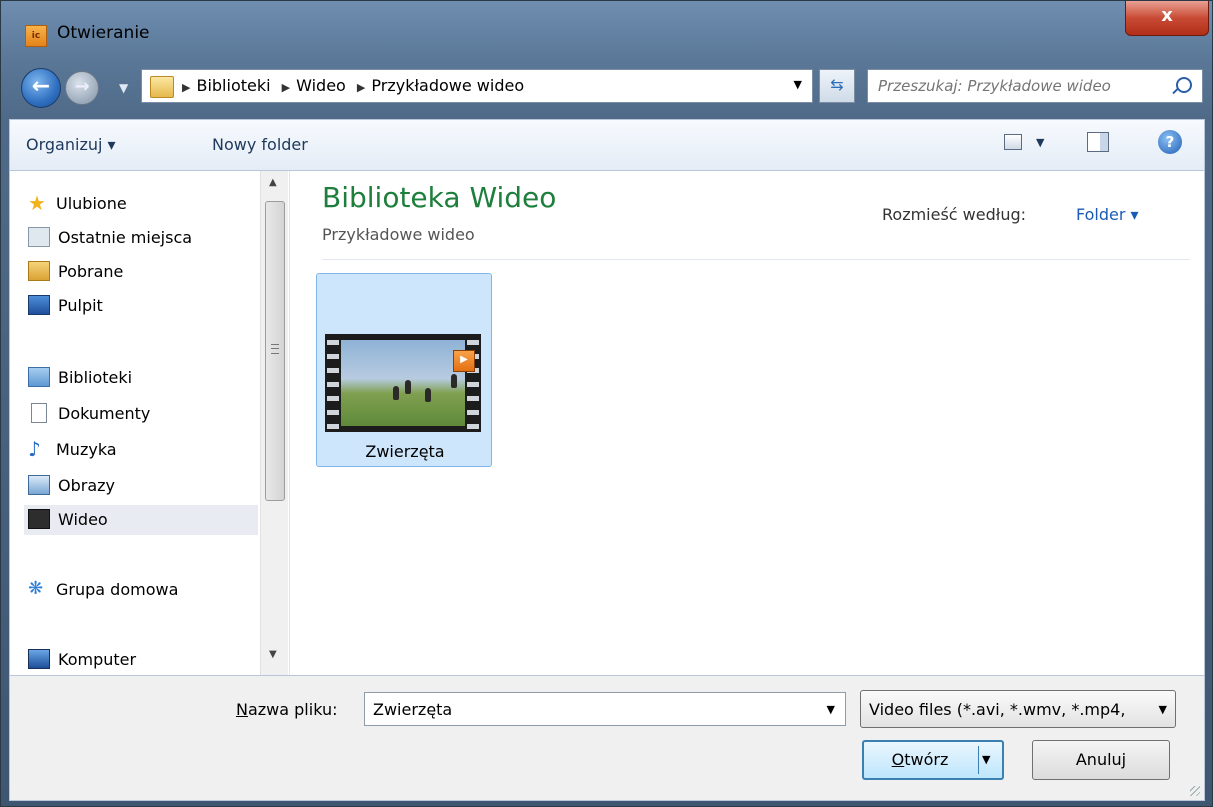 This screenshot has width=1213, height=807. I want to click on open-button: Otwórz ▼, so click(933, 760).